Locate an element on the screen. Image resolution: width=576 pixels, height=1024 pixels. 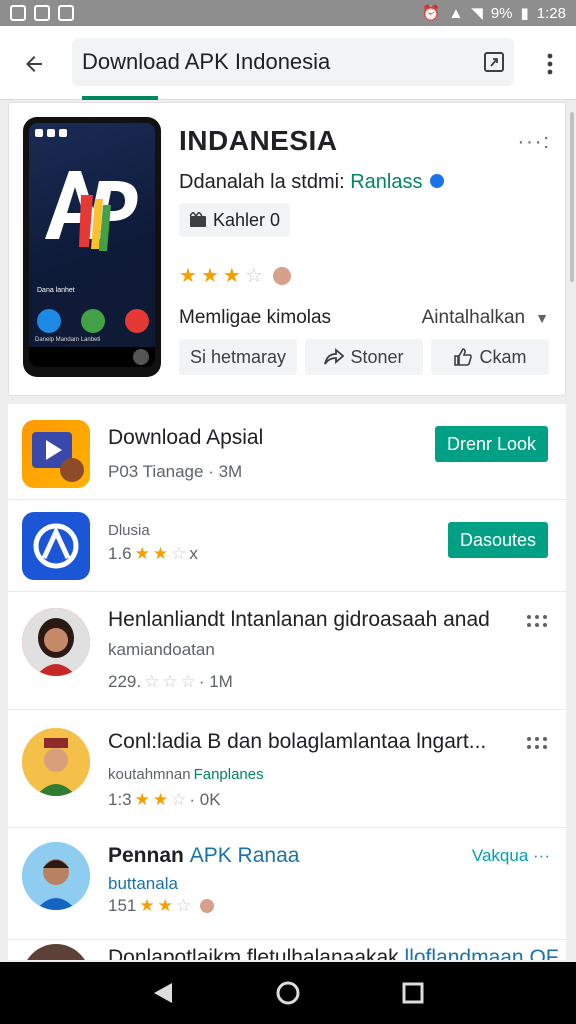
back-button is located at coordinates (34, 64).